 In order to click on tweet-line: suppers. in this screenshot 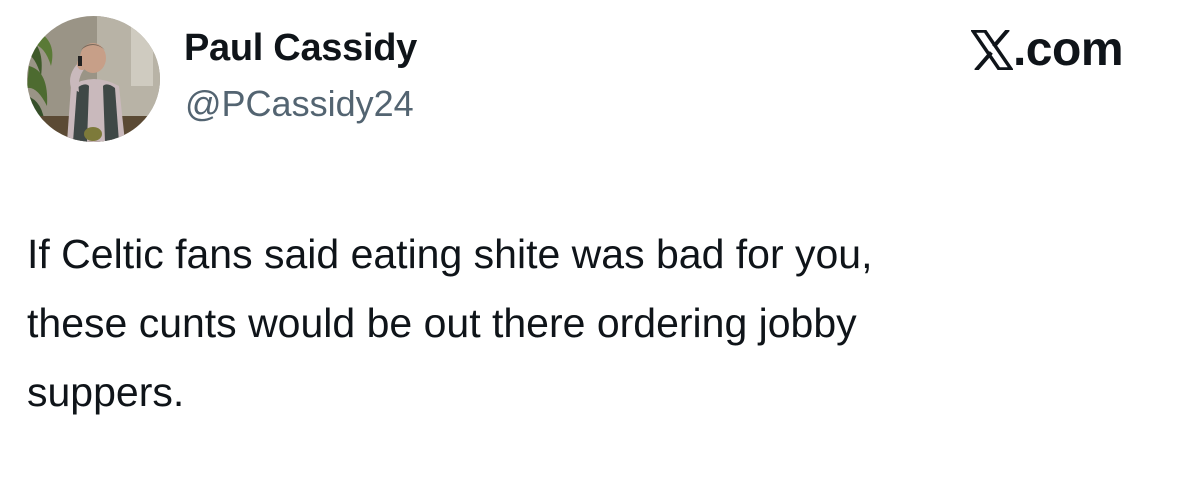, I will do `click(106, 392)`.